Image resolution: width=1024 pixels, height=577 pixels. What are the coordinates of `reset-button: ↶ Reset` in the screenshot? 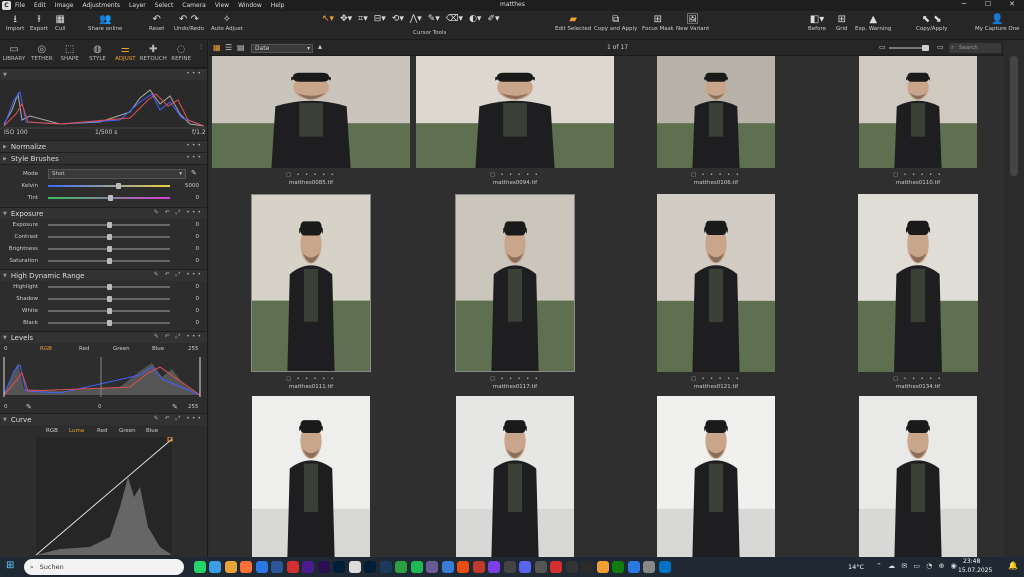 It's located at (156, 22).